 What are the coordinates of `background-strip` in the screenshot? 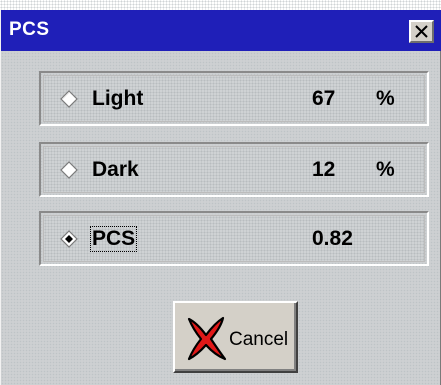 It's located at (220, 5).